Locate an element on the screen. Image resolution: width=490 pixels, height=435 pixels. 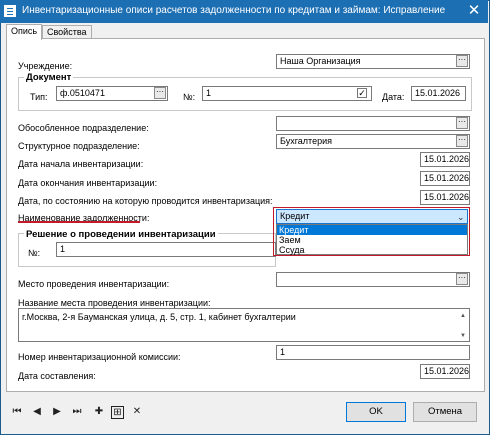
cancel-button: Отмена is located at coordinates (445, 412).